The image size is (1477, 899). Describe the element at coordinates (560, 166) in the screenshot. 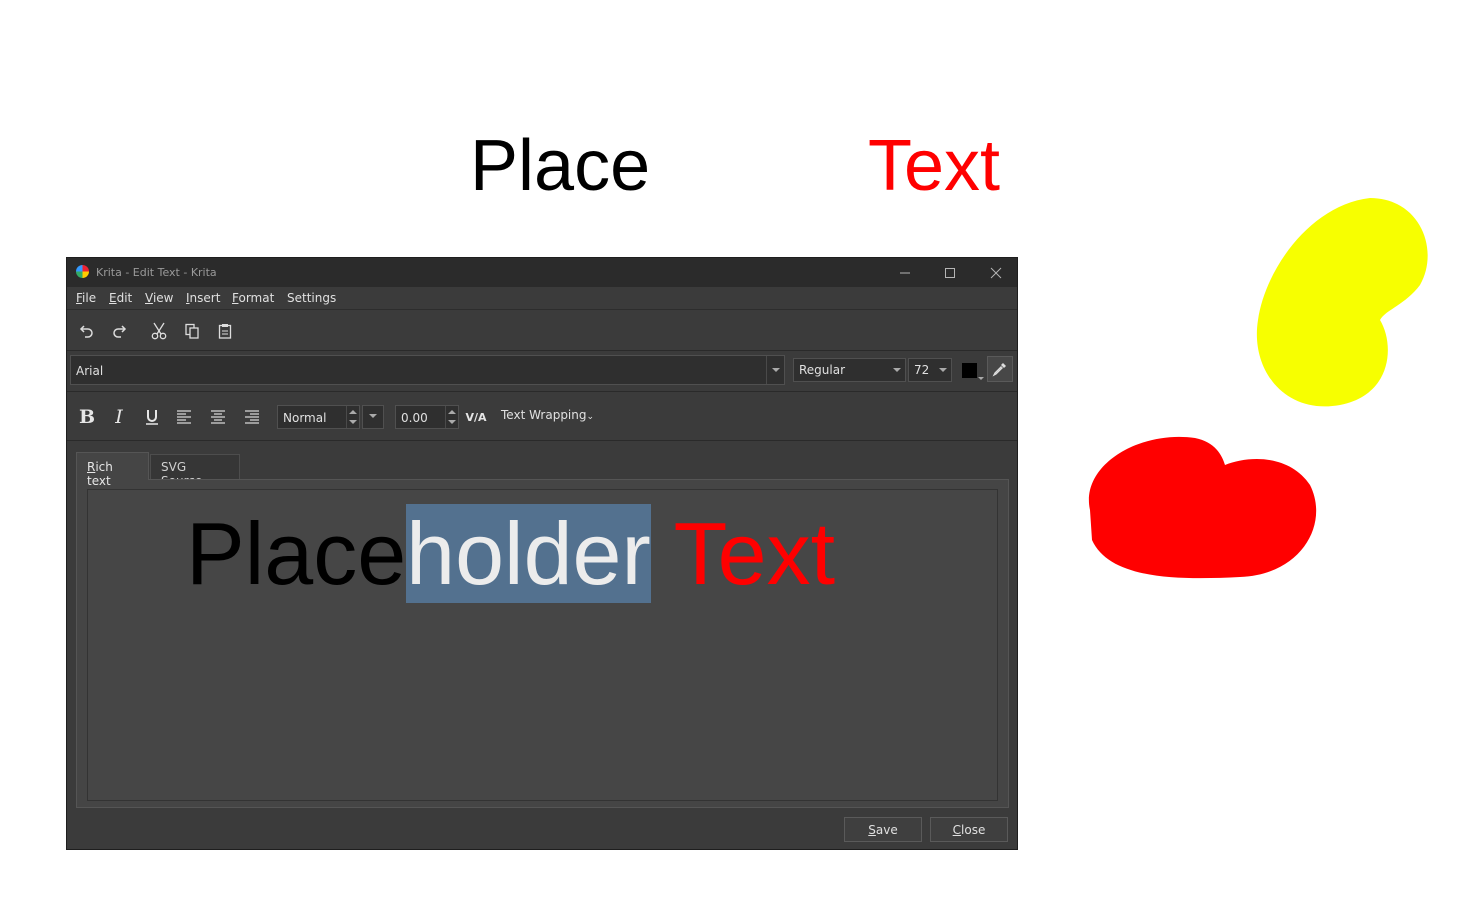

I see `canvas-text-place: Place` at that location.